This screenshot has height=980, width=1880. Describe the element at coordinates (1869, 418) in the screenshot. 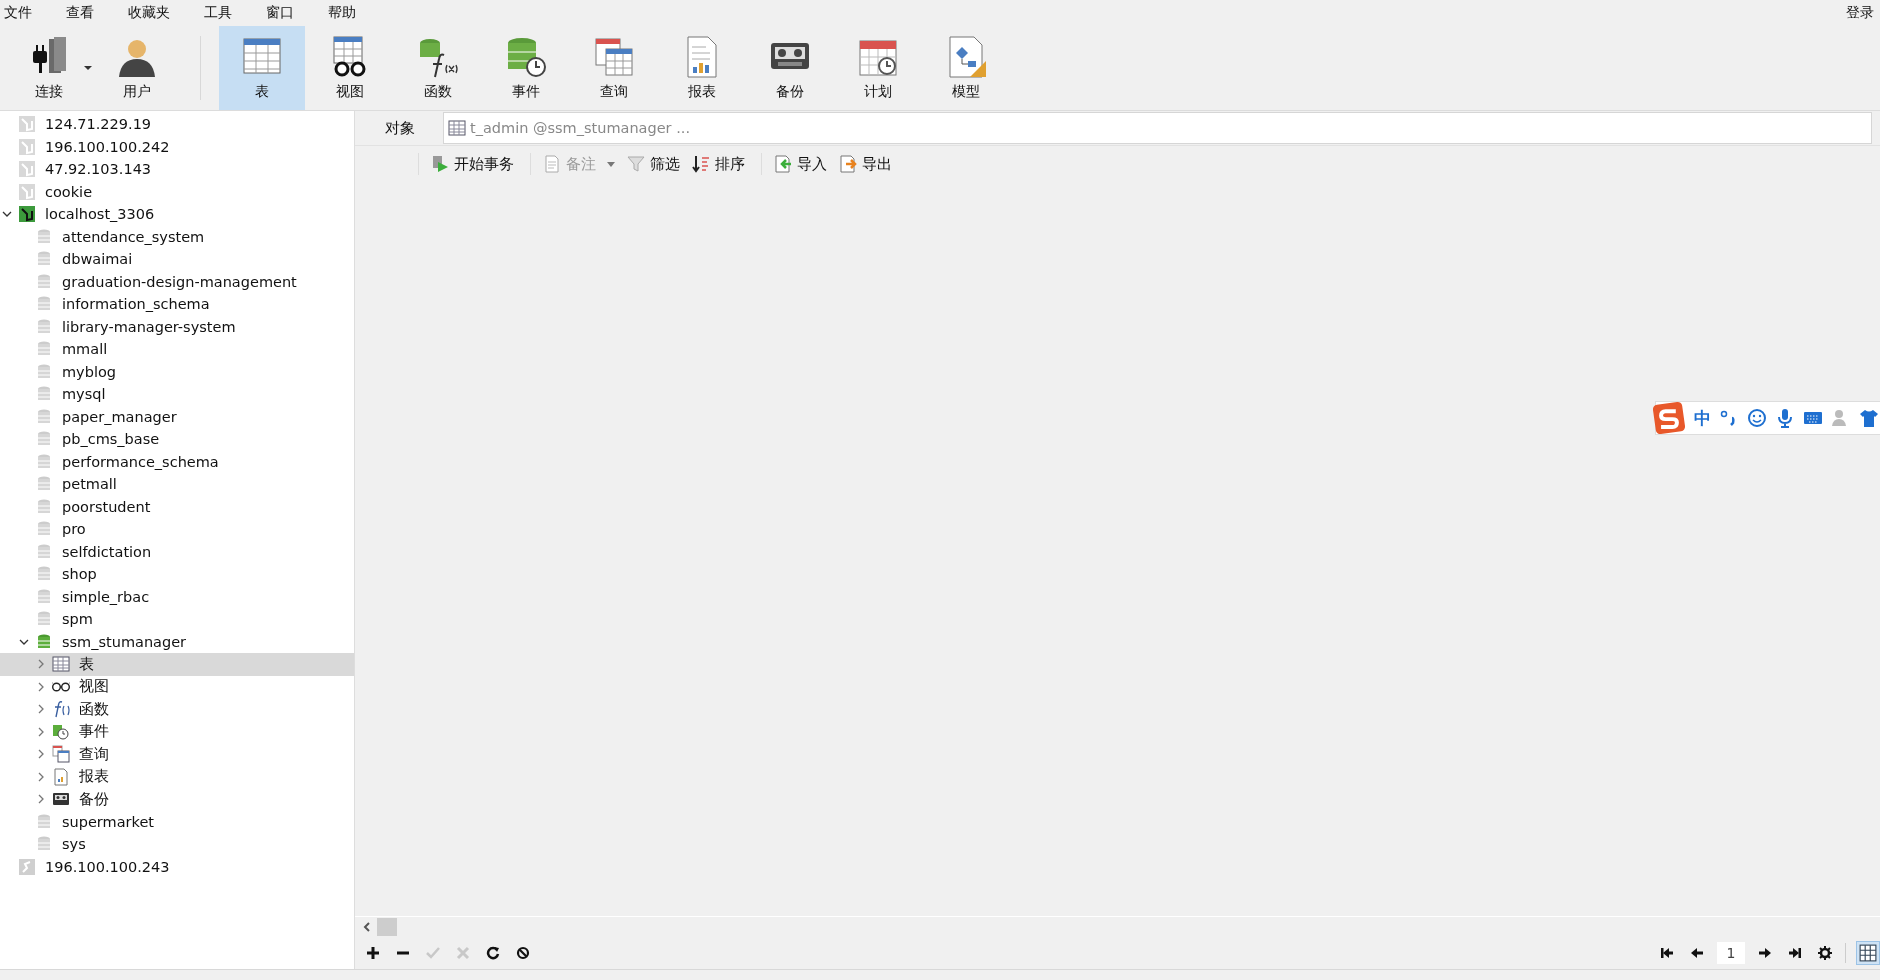

I see `shirt-icon` at that location.